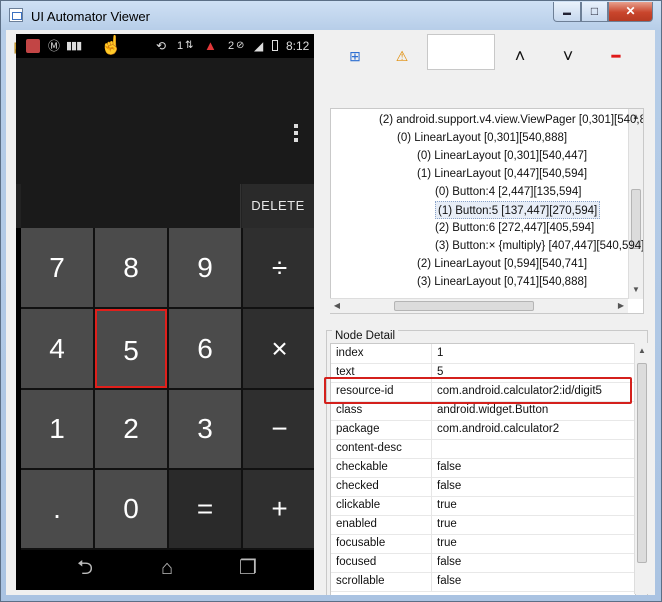 The width and height of the screenshot is (662, 602). Describe the element at coordinates (483, 544) in the screenshot. I see `detail-row-focusable: focusable true` at that location.